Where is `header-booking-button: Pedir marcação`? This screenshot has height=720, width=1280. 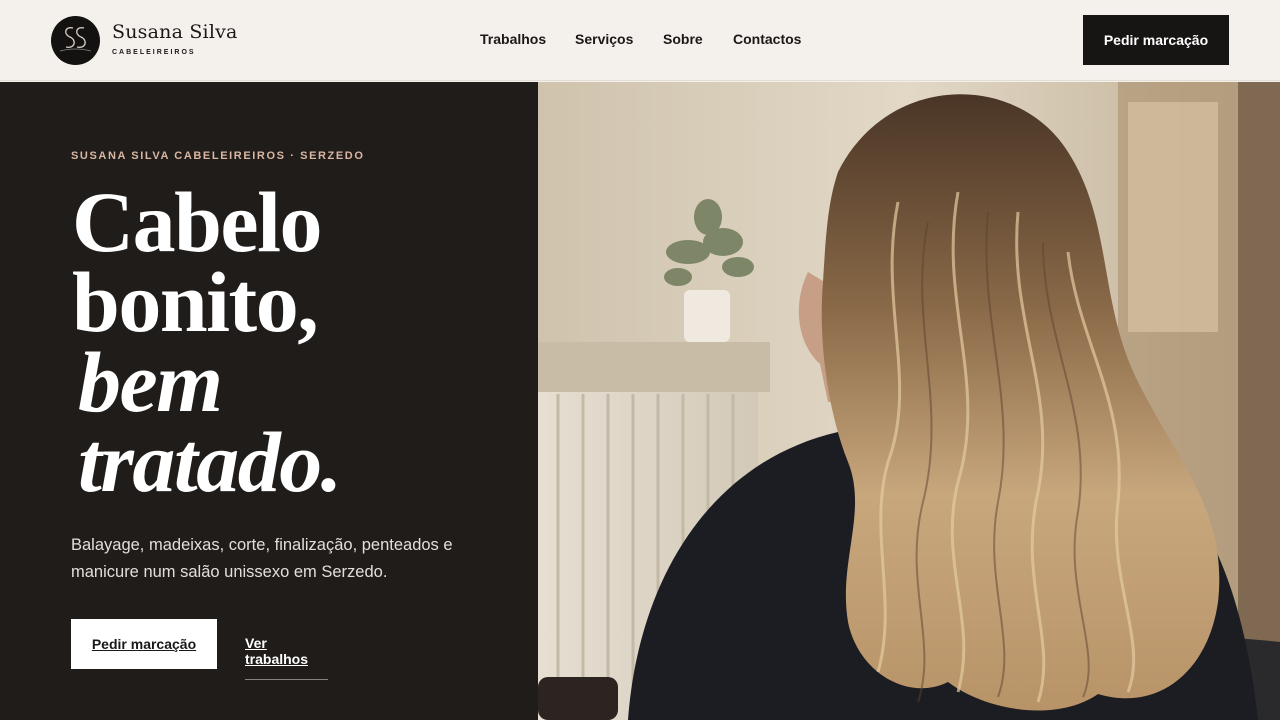
header-booking-button: Pedir marcação is located at coordinates (1156, 40).